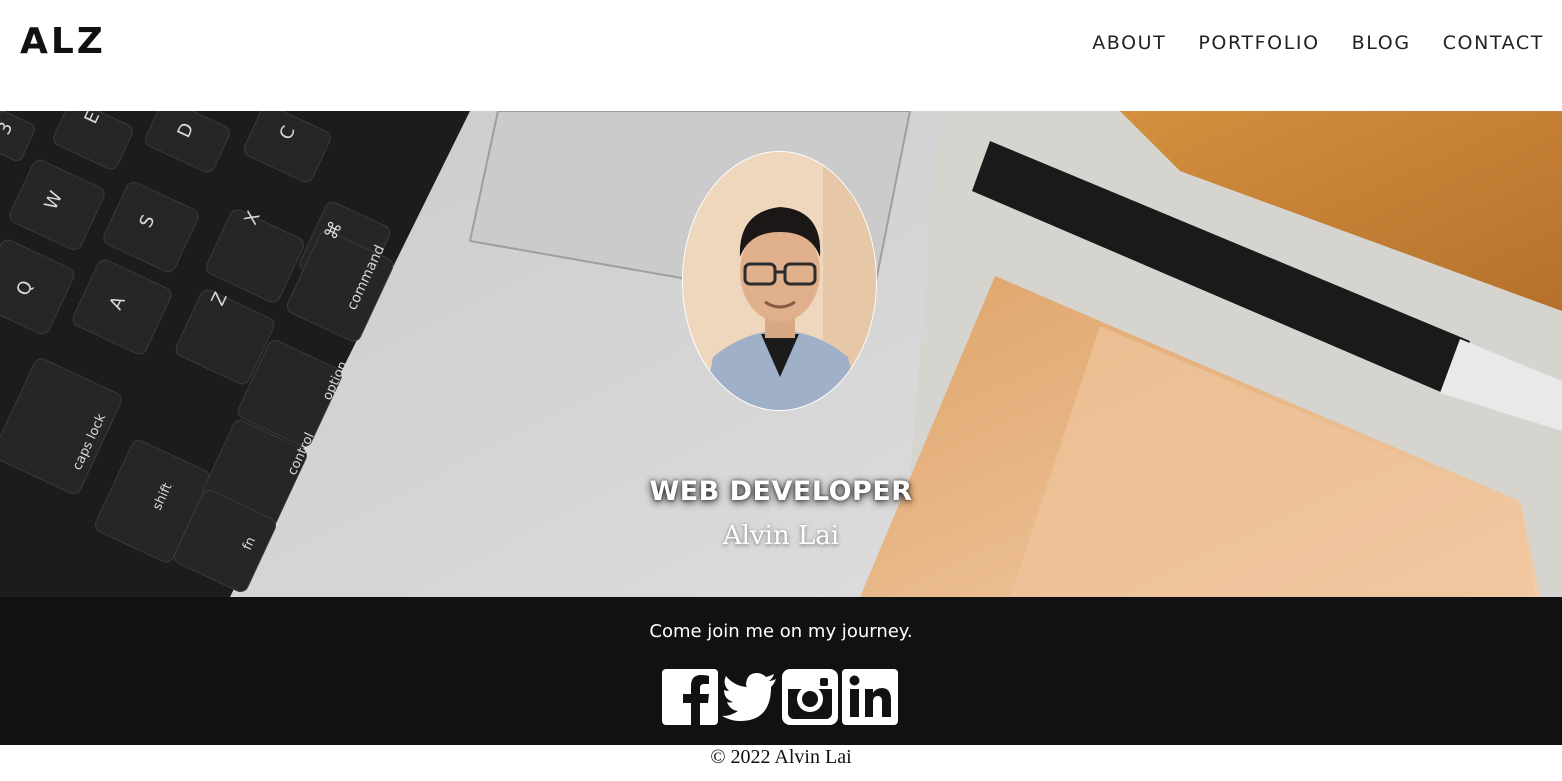 This screenshot has width=1562, height=781. Describe the element at coordinates (1381, 43) in the screenshot. I see `nav-link-blog: BLOG` at that location.